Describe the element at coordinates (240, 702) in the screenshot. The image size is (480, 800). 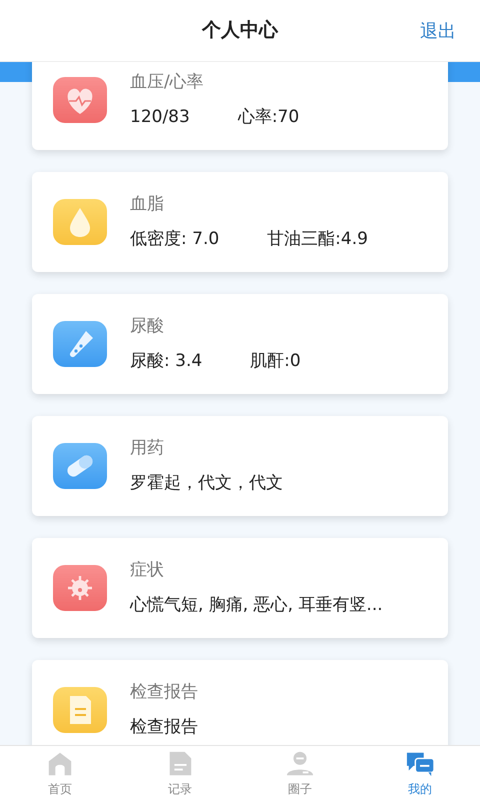
I see `record-card: 检查报告 检查报告` at that location.